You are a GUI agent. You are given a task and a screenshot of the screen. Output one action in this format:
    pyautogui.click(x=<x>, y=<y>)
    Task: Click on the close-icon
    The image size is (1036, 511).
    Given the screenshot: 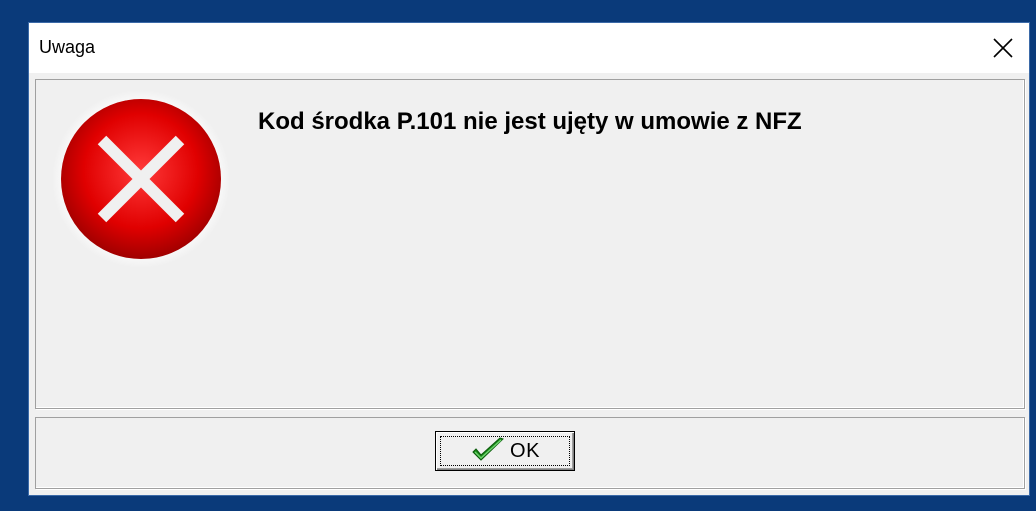 What is the action you would take?
    pyautogui.click(x=1003, y=48)
    